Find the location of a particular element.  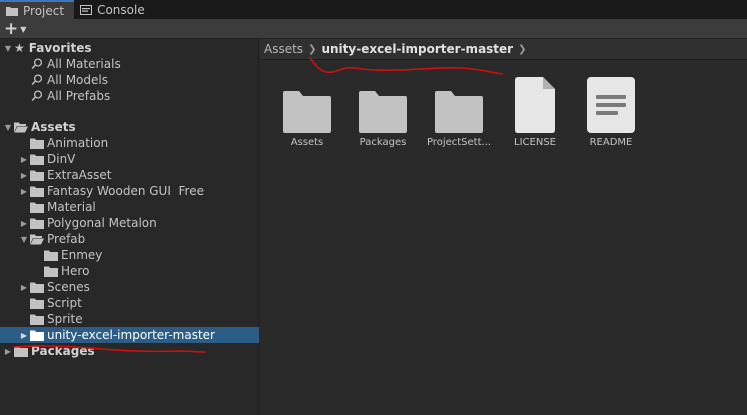

asset-tile-label: Packages is located at coordinates (383, 142).